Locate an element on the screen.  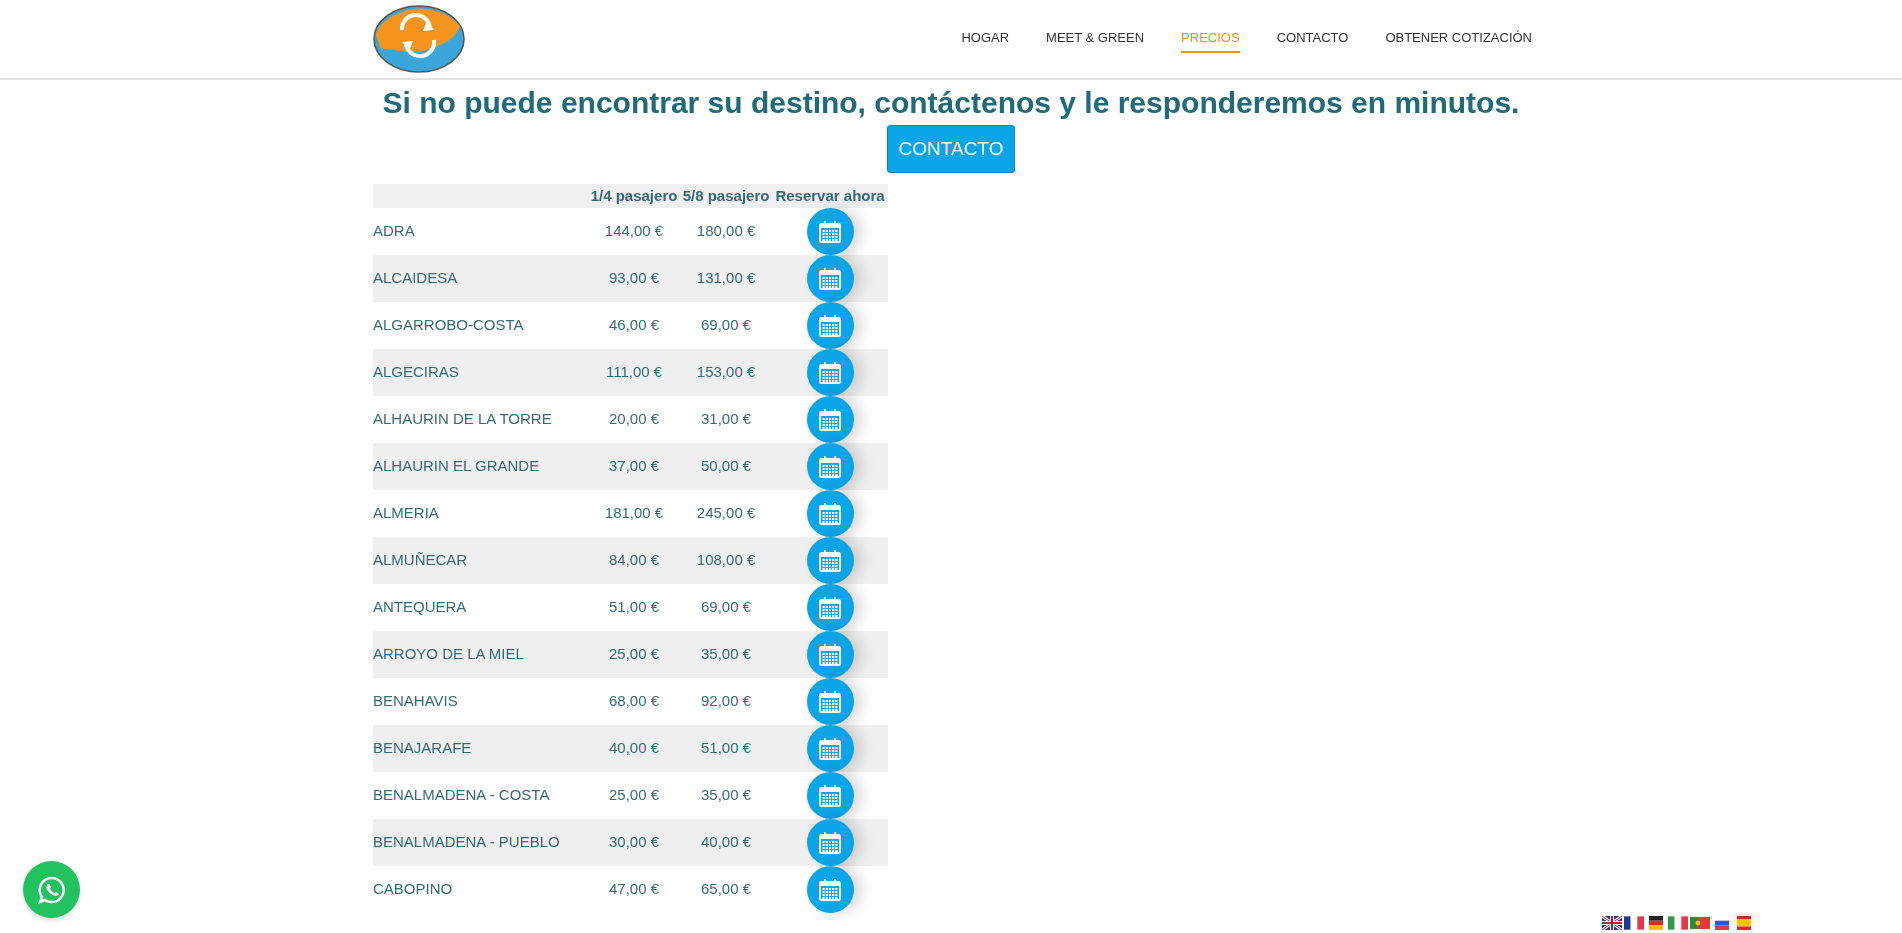
table-cell: 20,00 € is located at coordinates (634, 419).